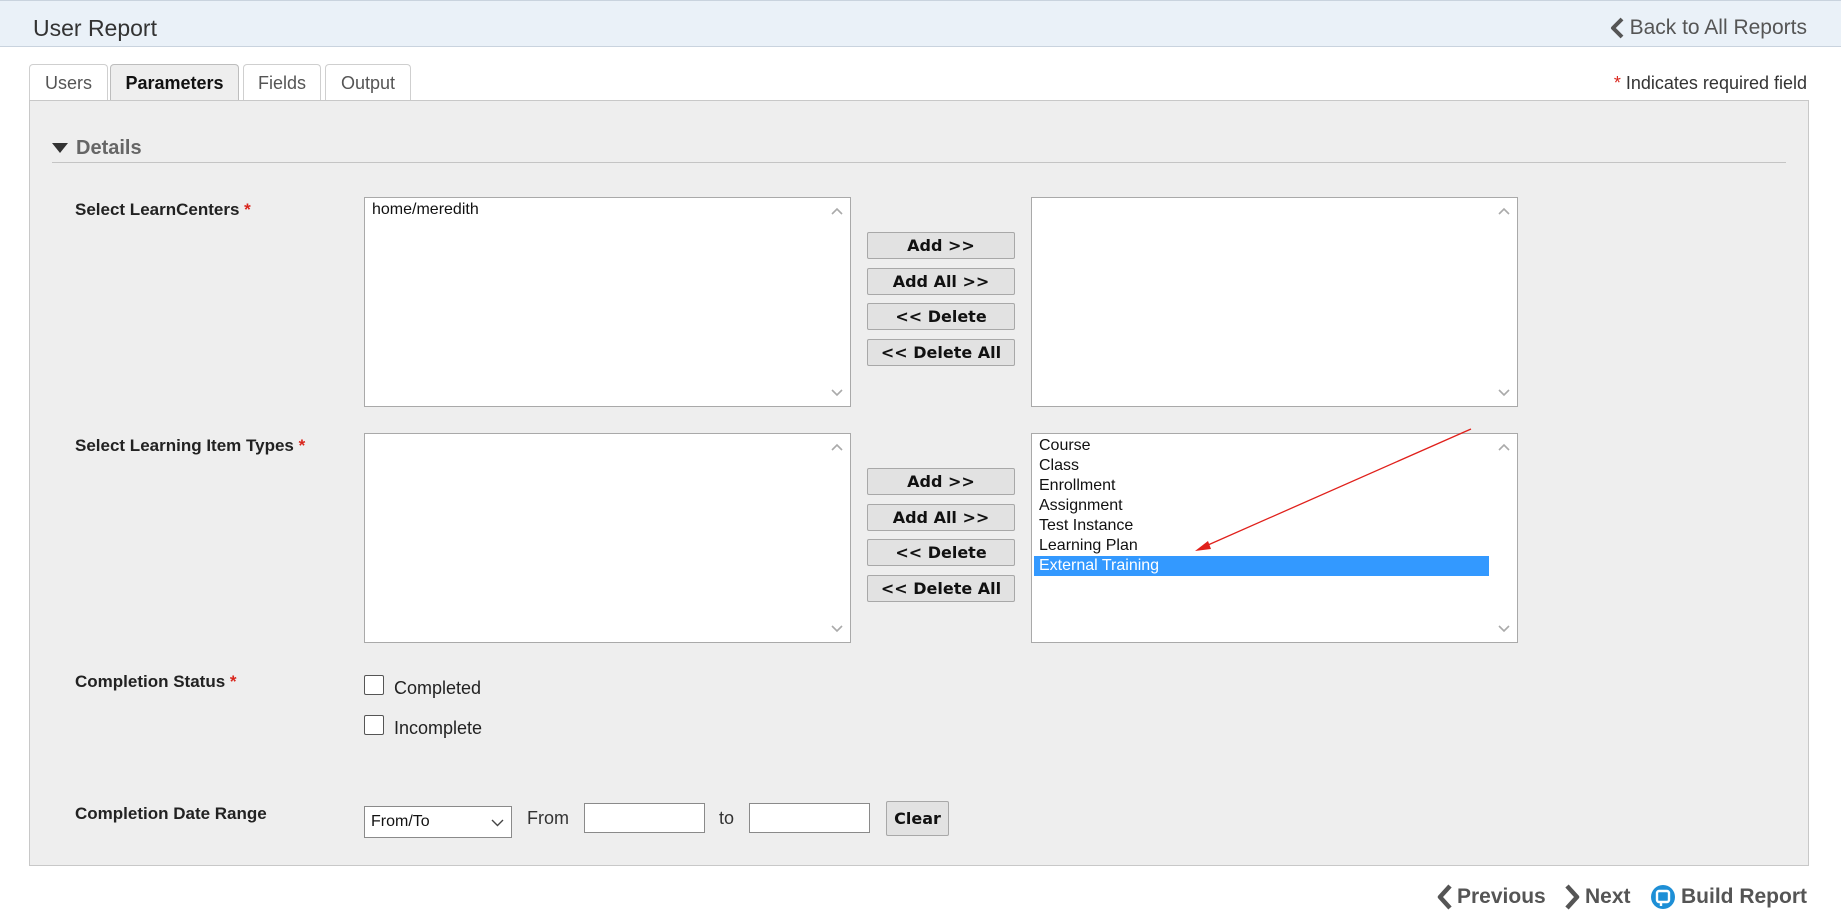  What do you see at coordinates (157, 209) in the screenshot?
I see `learncenters-label-text: Select LearnCenters` at bounding box center [157, 209].